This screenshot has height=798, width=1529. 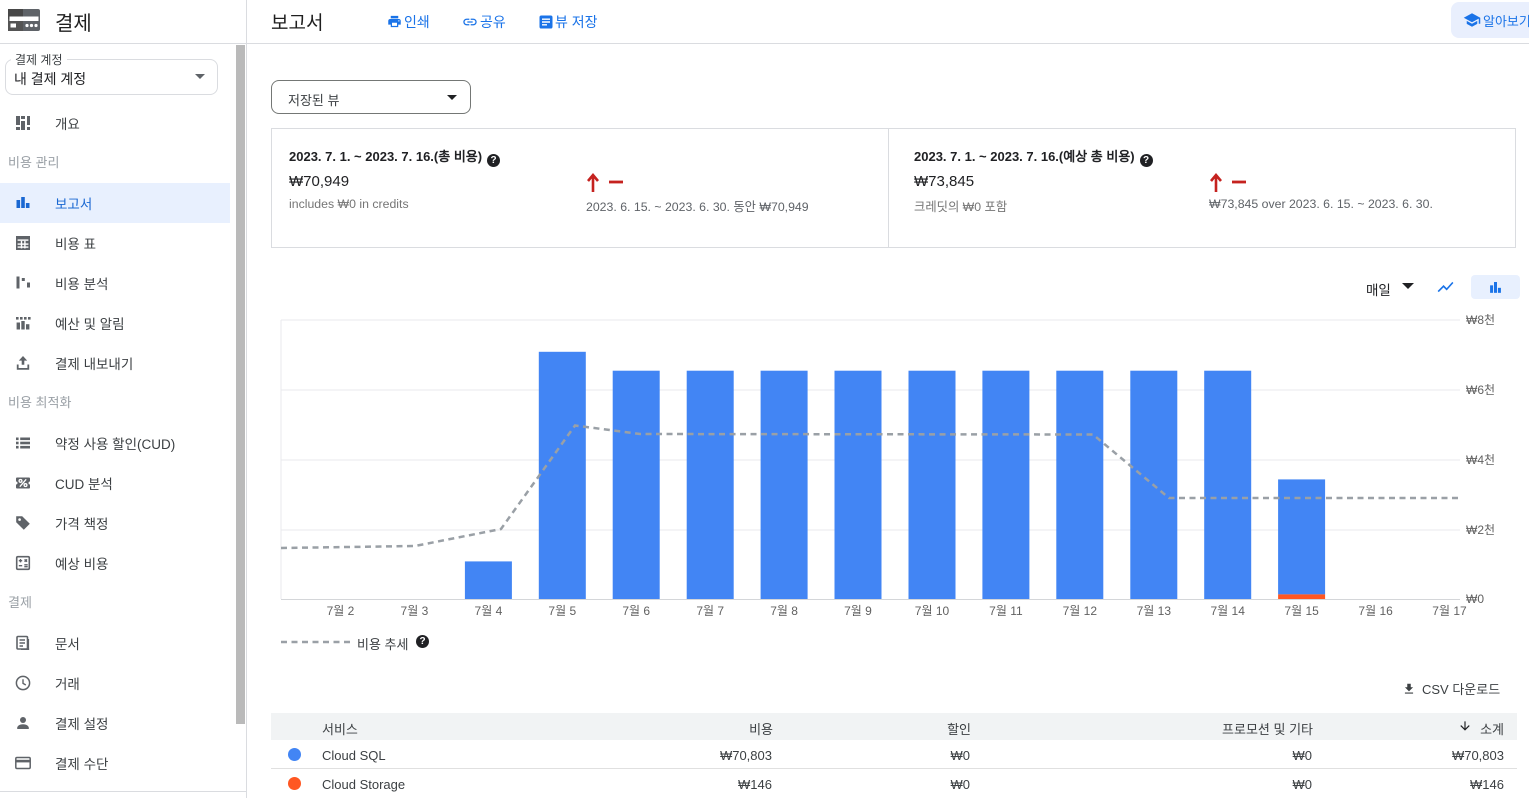 I want to click on svg-text: 7월 14, so click(x=1227, y=611).